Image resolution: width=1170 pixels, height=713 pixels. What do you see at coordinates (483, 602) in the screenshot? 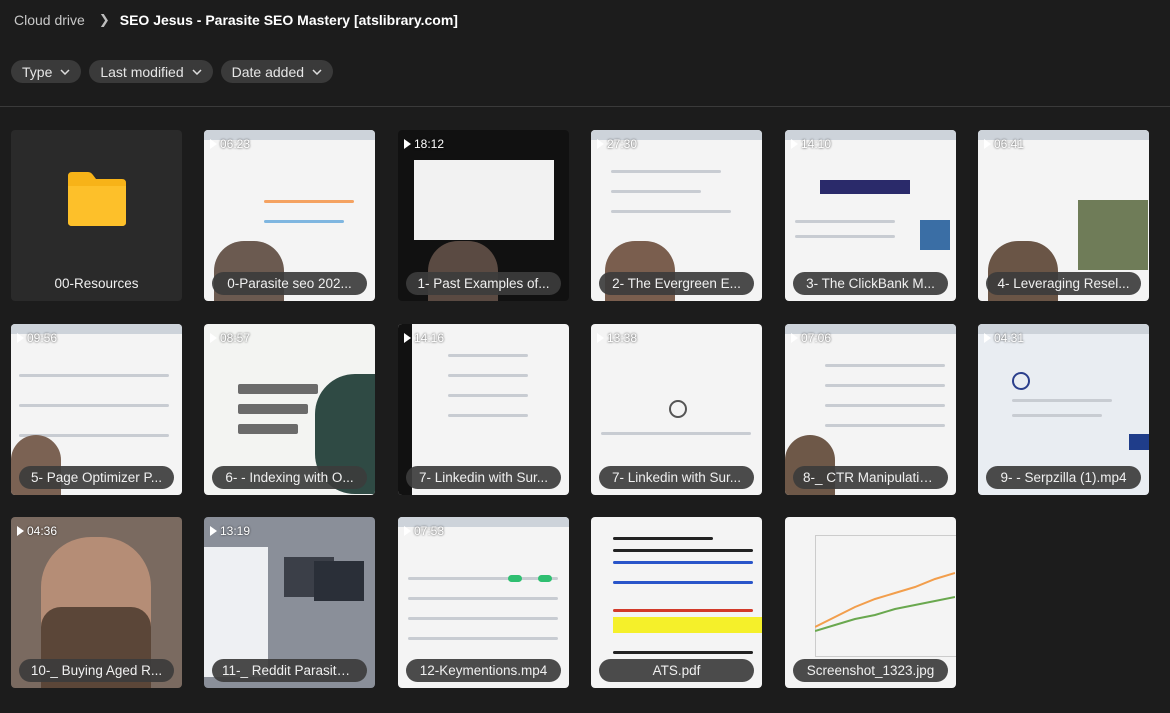
I see `video-tile: 07:53 12-Keymentions.mp4` at bounding box center [483, 602].